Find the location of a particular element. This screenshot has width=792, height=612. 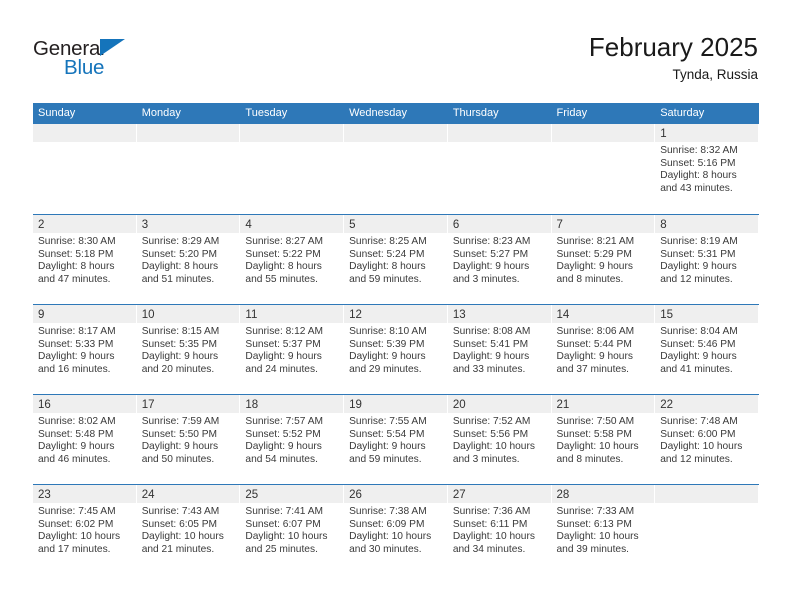

daylight-text-line2: and 25 minutes. is located at coordinates (281, 549).